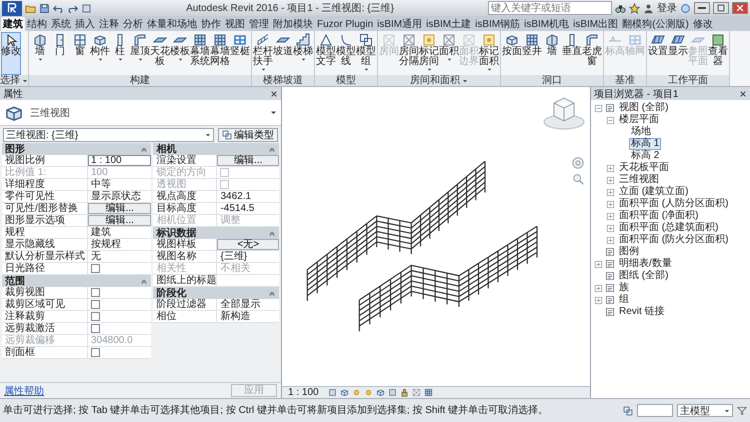 The width and height of the screenshot is (750, 422). I want to click on input-field, so click(655, 410).